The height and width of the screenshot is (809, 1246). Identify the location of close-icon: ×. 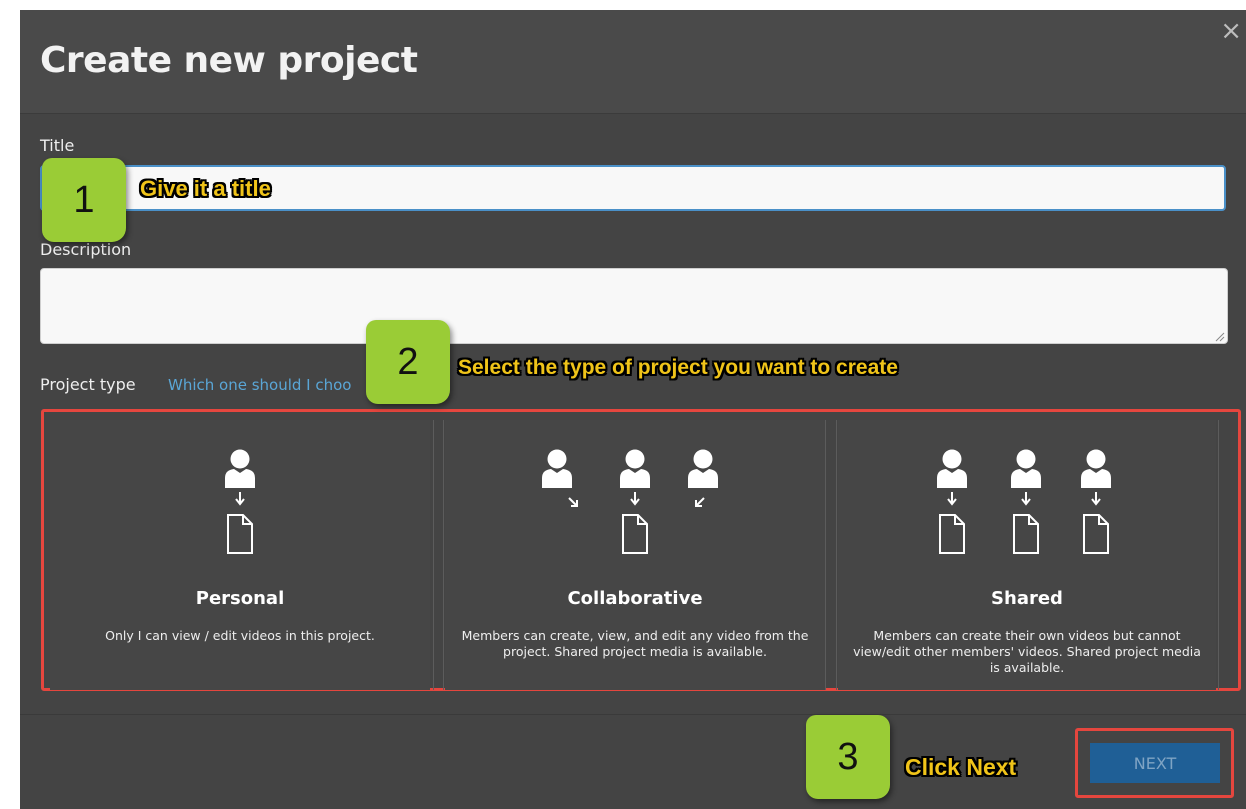
(1231, 31).